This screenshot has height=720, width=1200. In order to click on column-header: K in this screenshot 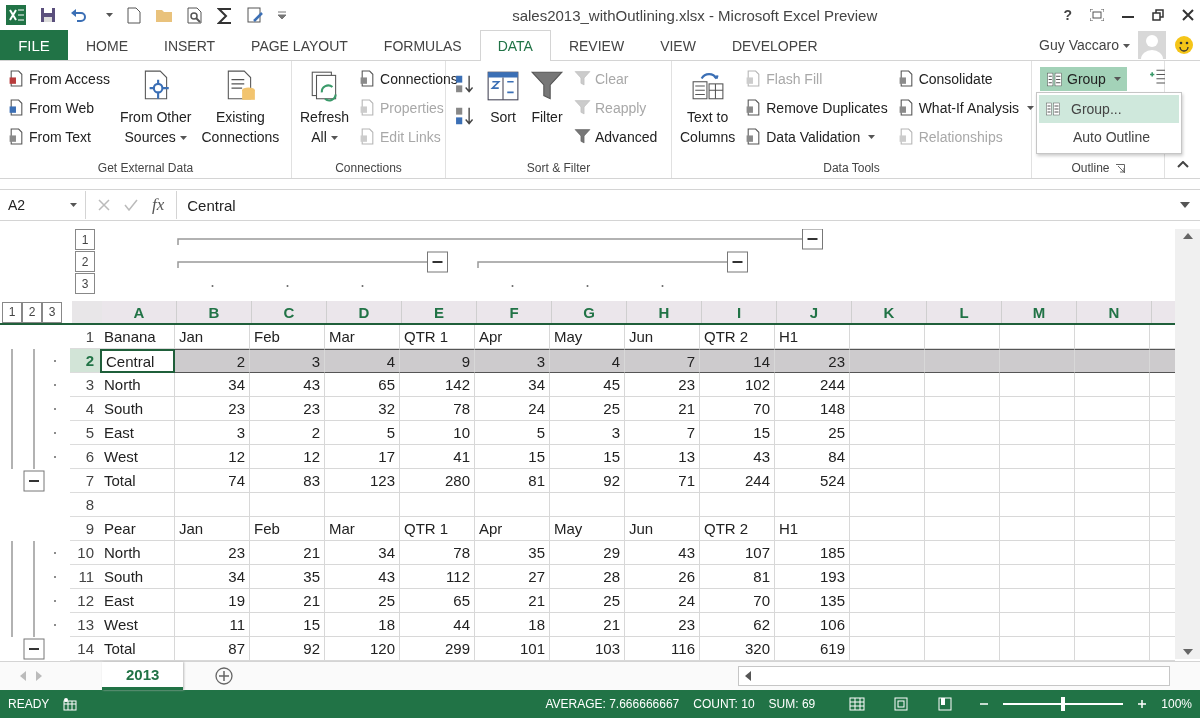, I will do `click(889, 312)`.